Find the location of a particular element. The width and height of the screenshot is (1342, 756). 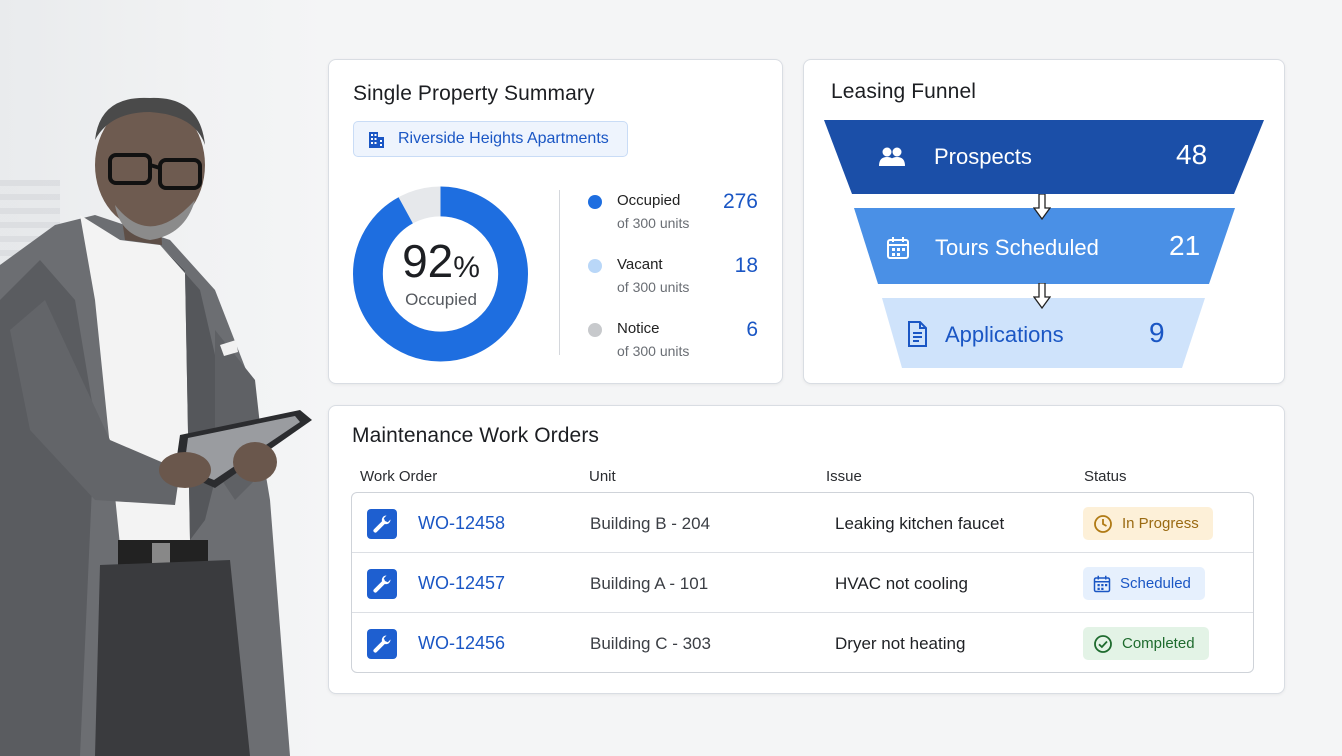

status-badge: Completed is located at coordinates (1146, 643).